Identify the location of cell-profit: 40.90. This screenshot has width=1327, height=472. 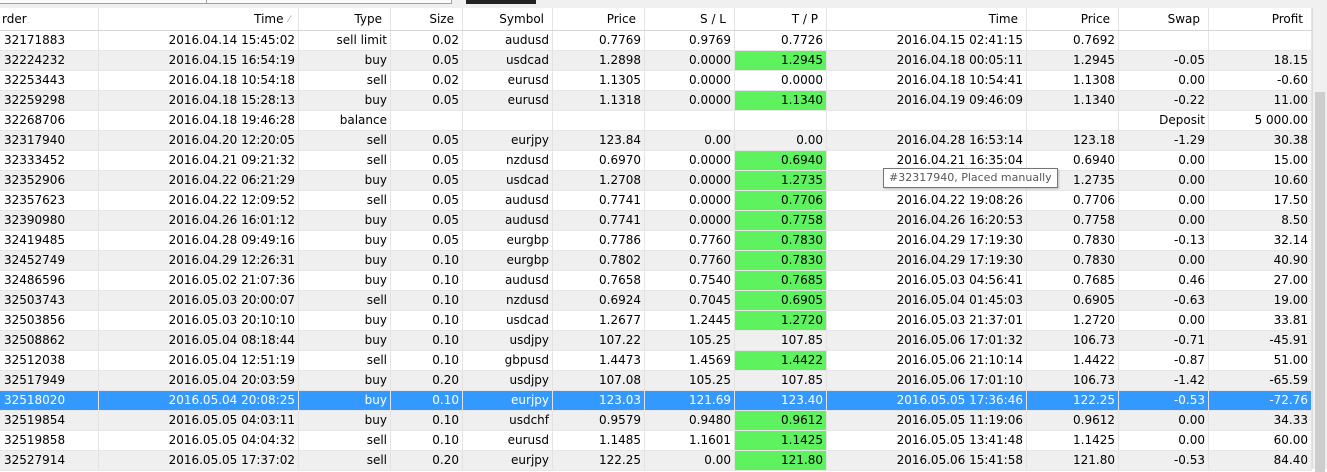
(1260, 260).